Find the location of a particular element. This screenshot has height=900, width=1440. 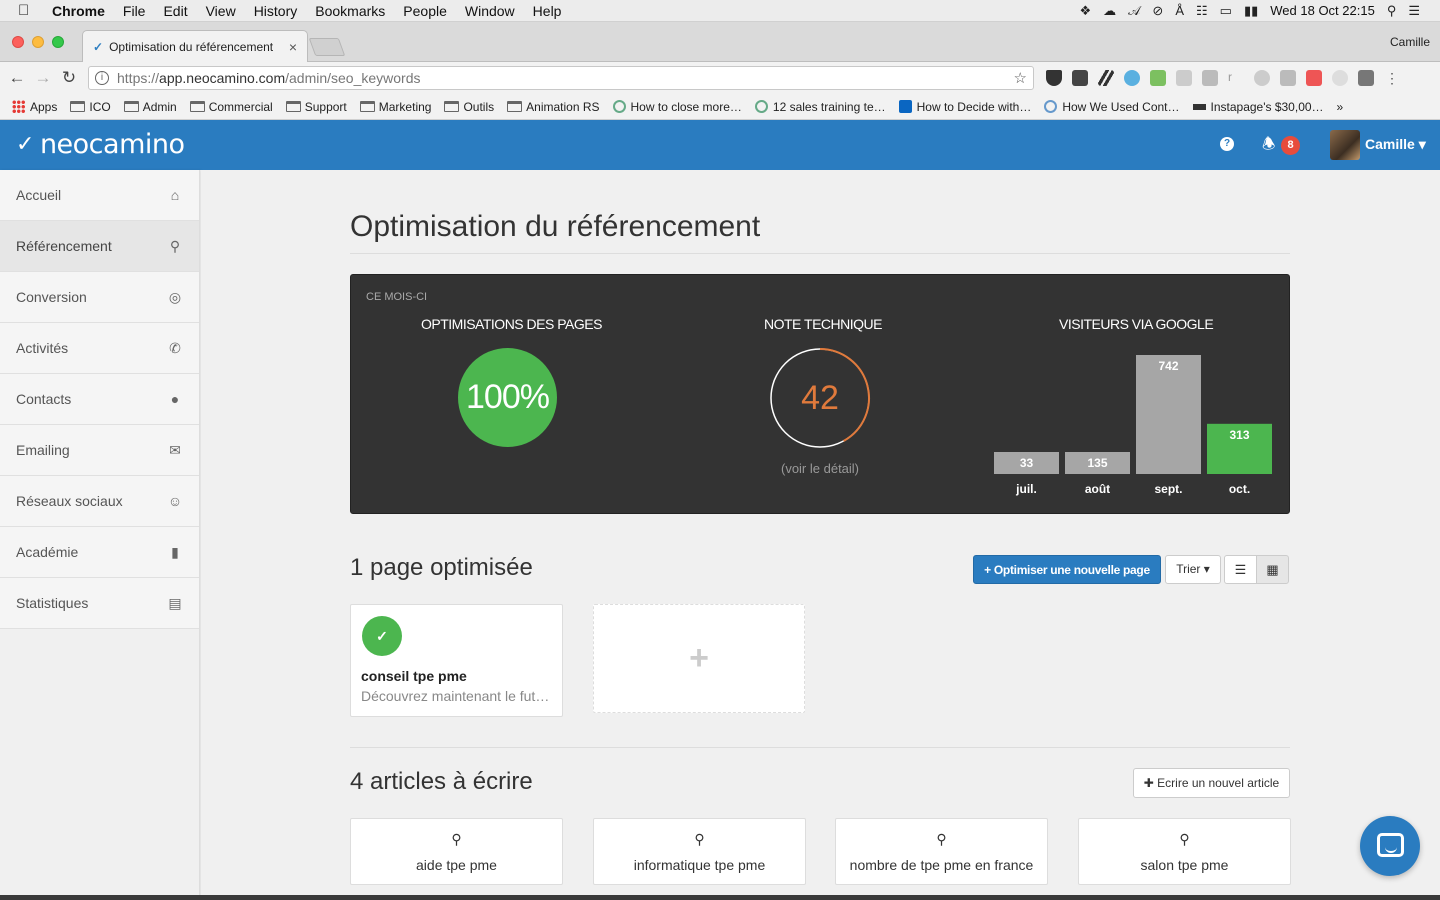

article-card: ⚲ aide tpe pme is located at coordinates (456, 851).